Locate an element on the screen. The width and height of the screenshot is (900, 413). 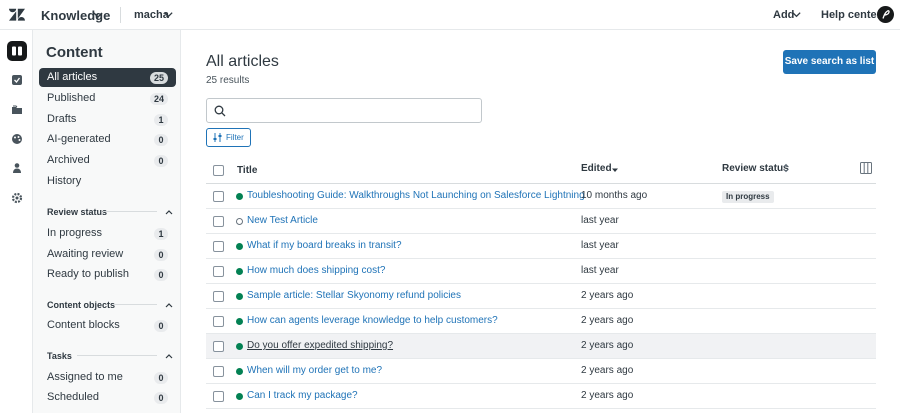
sidebar-item-in-progress: In progress 1 is located at coordinates (107, 233).